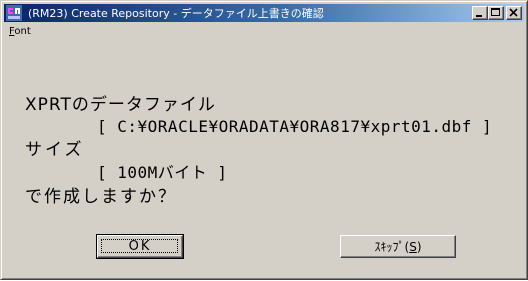 The width and height of the screenshot is (528, 281). I want to click on message-line-1: XPRTのデータファイル, so click(120, 105).